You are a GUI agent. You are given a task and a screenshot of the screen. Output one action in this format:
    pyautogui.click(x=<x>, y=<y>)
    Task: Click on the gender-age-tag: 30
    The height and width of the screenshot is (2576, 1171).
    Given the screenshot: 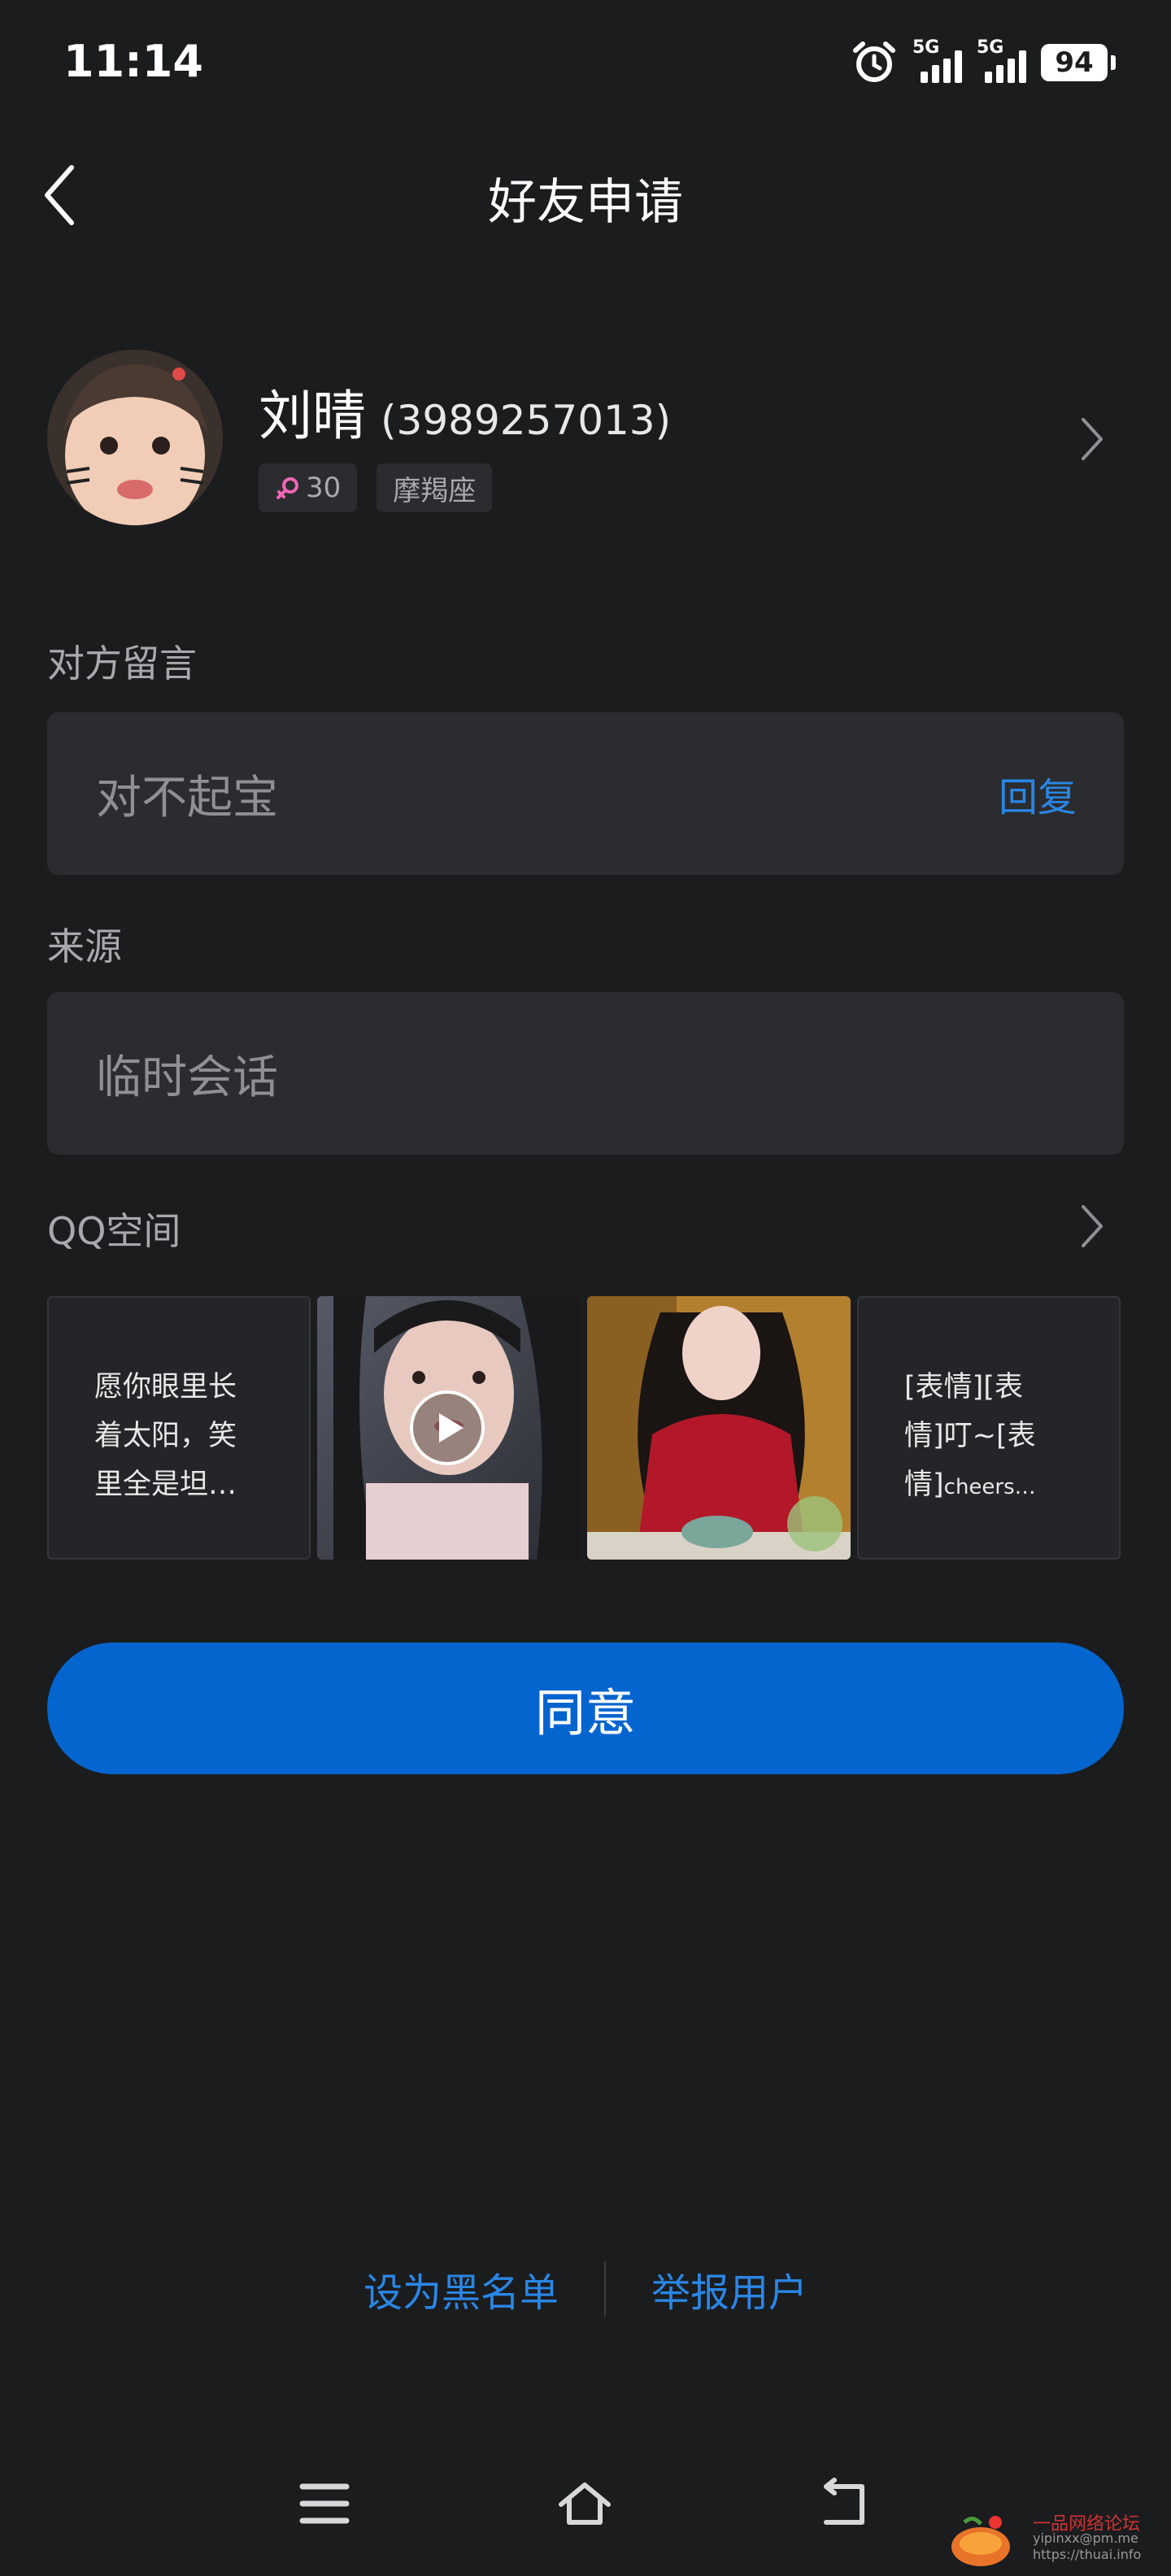 What is the action you would take?
    pyautogui.click(x=308, y=487)
    